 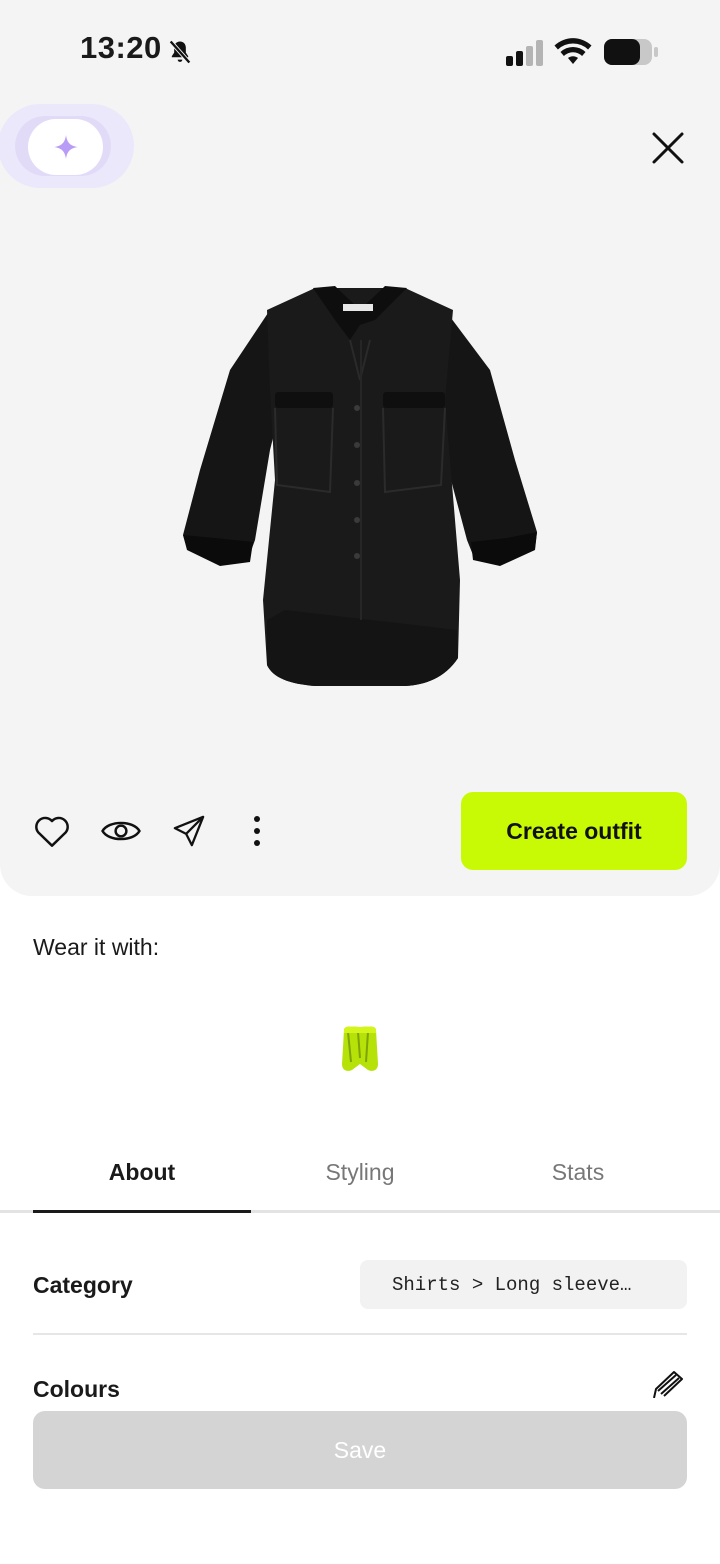 I want to click on tab-stats: Stats, so click(x=578, y=1172).